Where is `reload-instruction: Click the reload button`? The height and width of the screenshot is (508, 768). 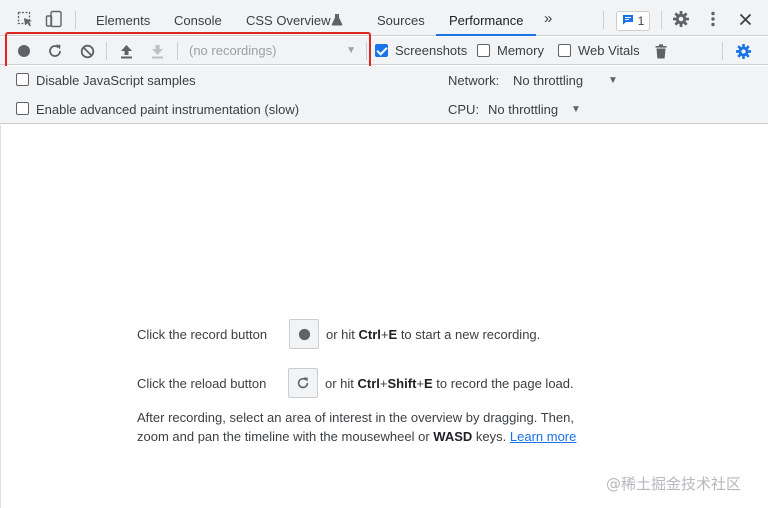 reload-instruction: Click the reload button is located at coordinates (201, 383).